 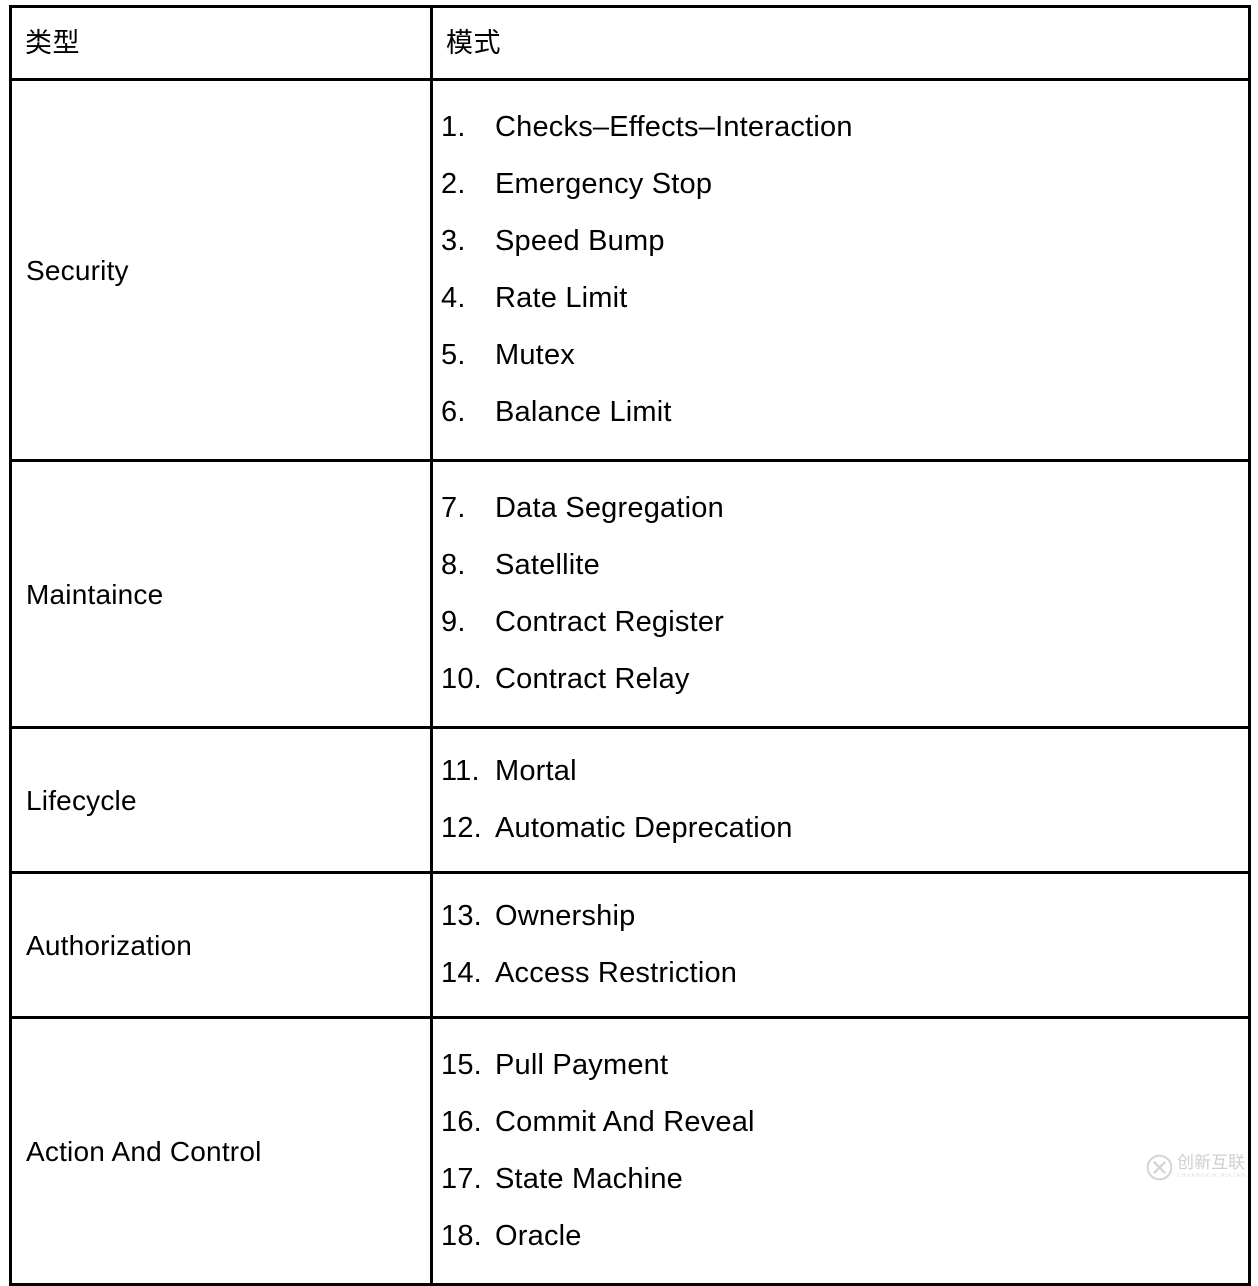 What do you see at coordinates (610, 622) in the screenshot?
I see `list-item-label: Contract Register` at bounding box center [610, 622].